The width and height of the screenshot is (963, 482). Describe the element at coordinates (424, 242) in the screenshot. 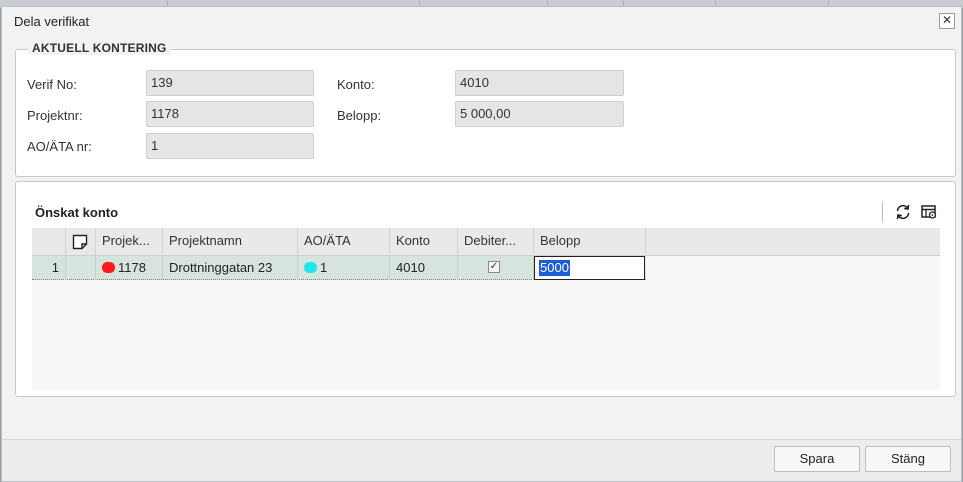

I see `column-header-konto: Konto` at that location.